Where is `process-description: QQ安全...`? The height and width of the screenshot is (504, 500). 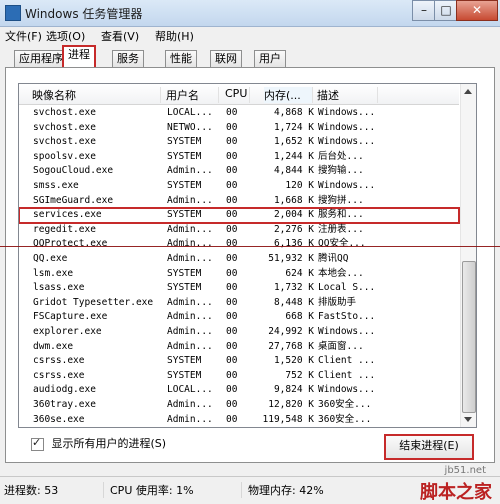 process-description: QQ安全... is located at coordinates (342, 244).